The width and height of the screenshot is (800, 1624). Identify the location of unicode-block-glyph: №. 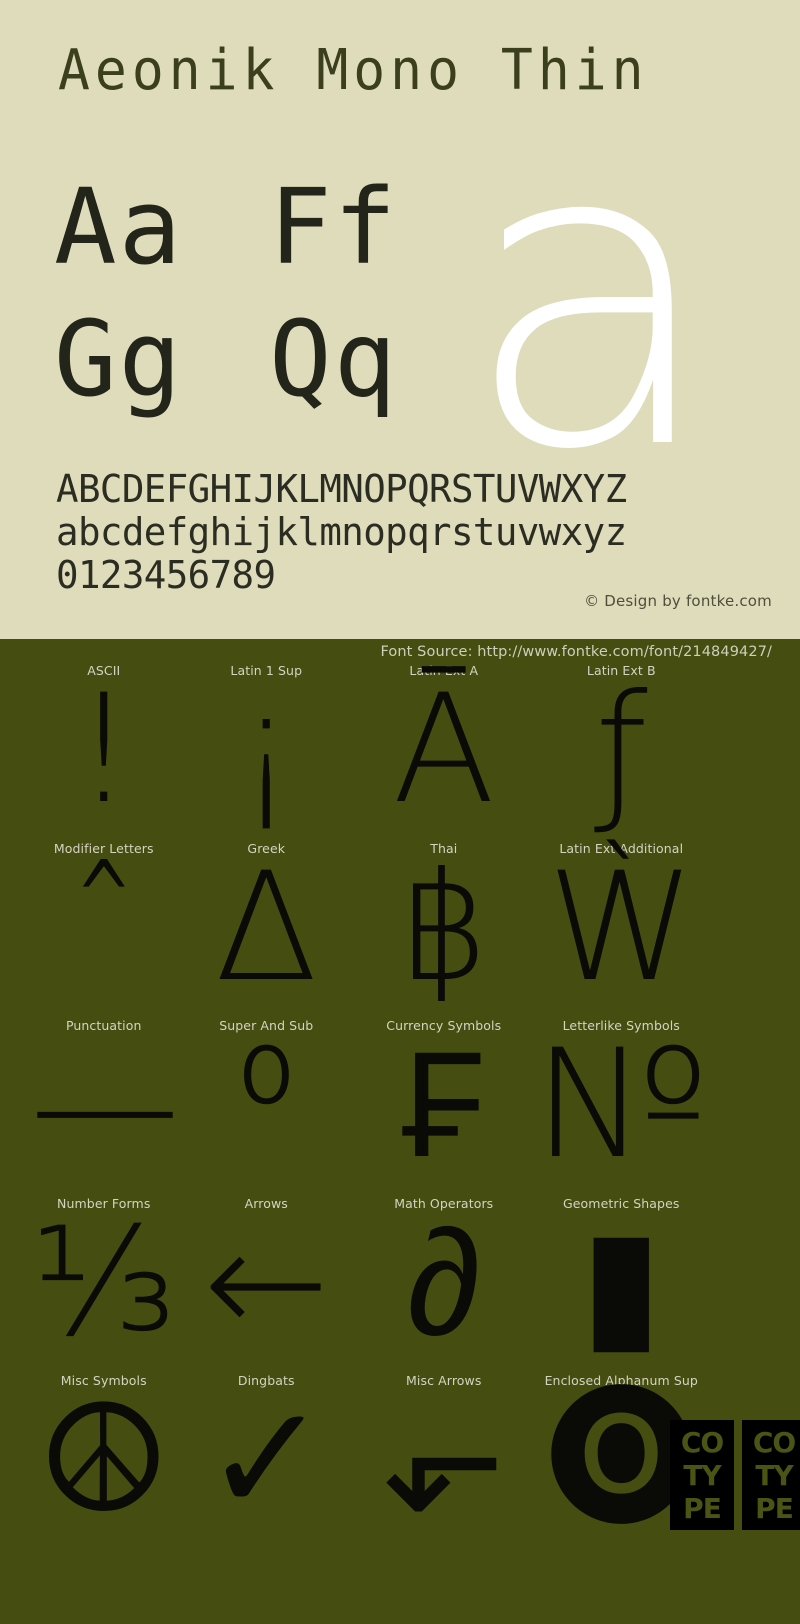
(621, 1105).